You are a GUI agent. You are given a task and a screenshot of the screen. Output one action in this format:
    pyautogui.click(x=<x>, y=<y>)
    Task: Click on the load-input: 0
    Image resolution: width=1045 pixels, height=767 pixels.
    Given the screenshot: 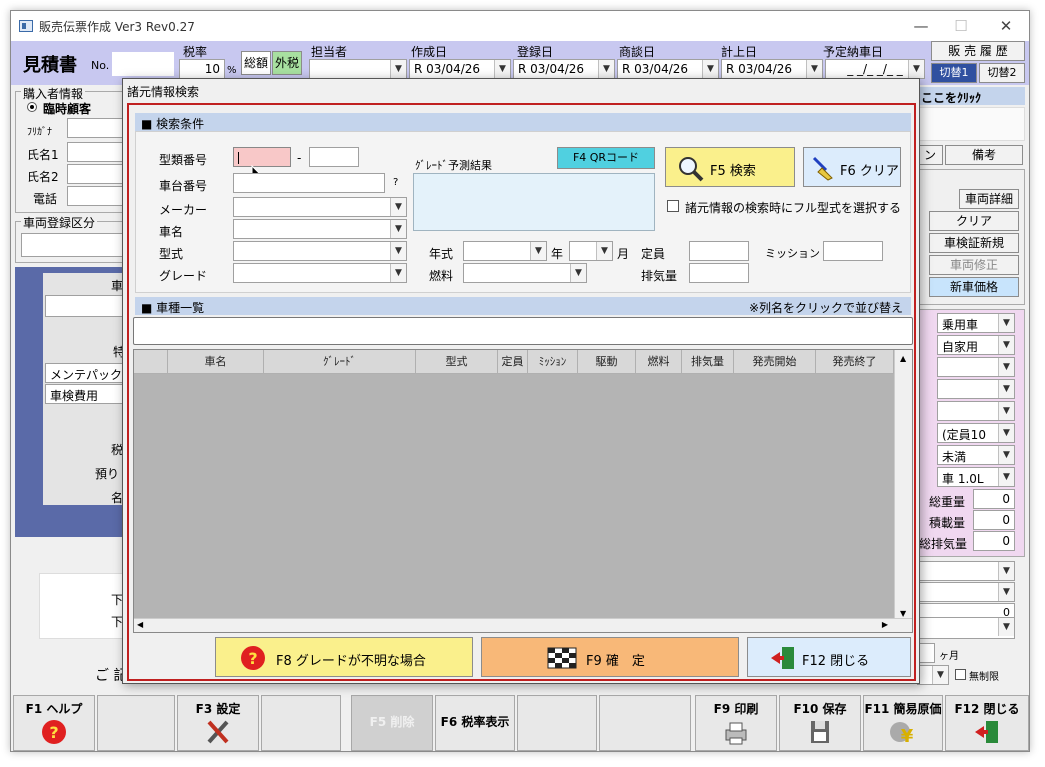 What is the action you would take?
    pyautogui.click(x=994, y=520)
    